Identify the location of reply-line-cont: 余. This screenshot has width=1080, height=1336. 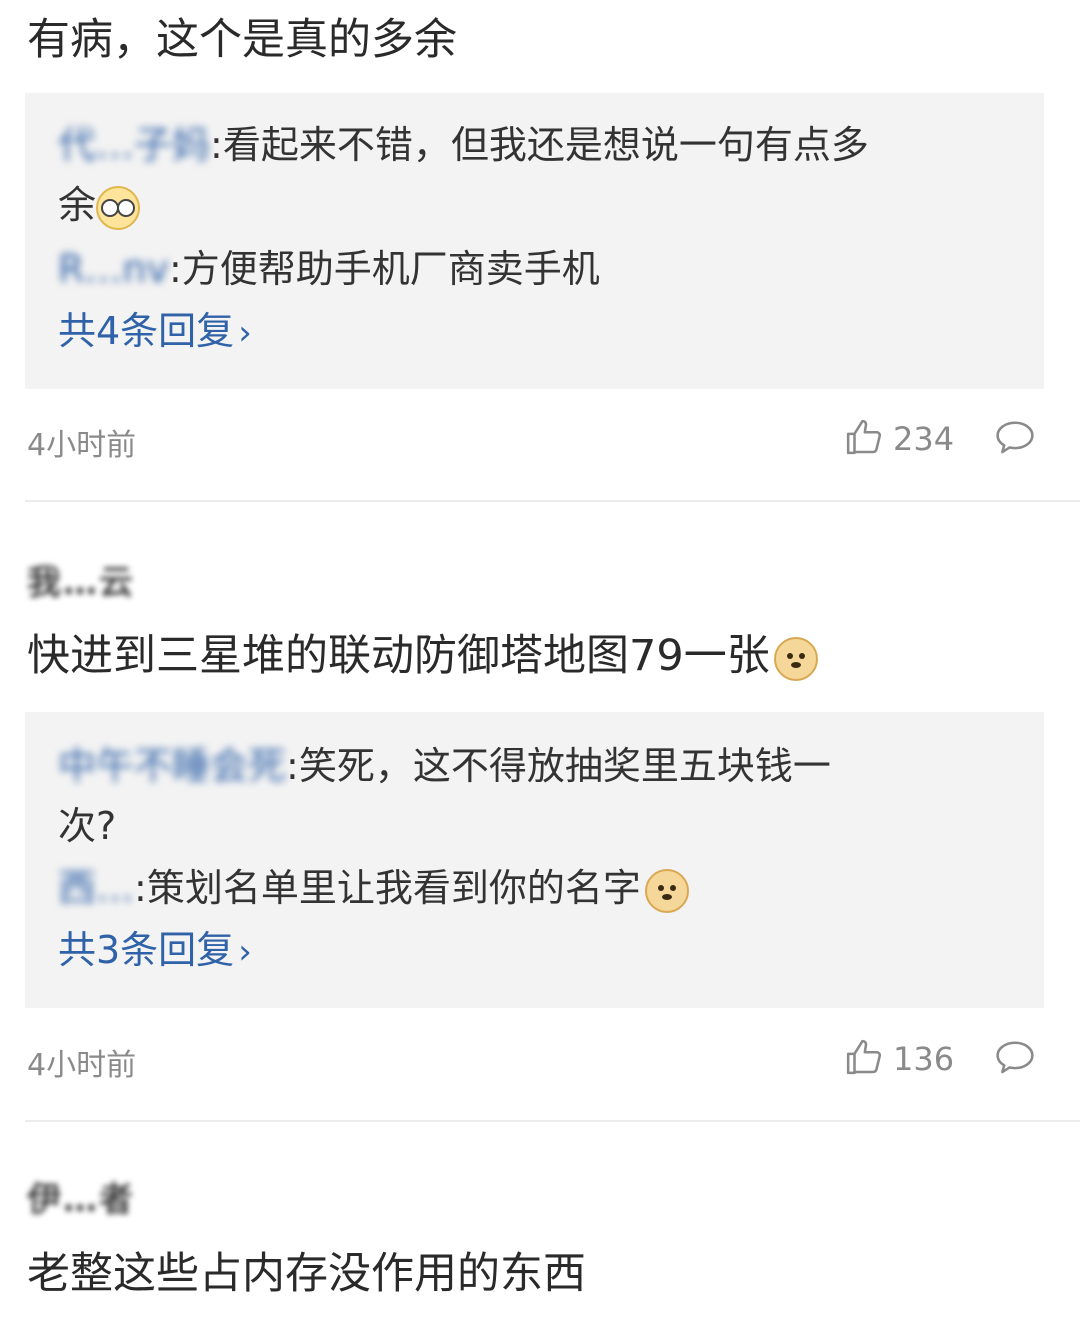
(99, 205).